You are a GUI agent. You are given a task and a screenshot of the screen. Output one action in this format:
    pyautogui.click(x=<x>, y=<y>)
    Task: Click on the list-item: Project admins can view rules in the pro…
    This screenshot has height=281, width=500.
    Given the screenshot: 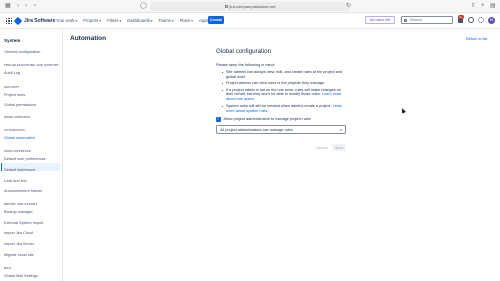 What is the action you would take?
    pyautogui.click(x=284, y=83)
    